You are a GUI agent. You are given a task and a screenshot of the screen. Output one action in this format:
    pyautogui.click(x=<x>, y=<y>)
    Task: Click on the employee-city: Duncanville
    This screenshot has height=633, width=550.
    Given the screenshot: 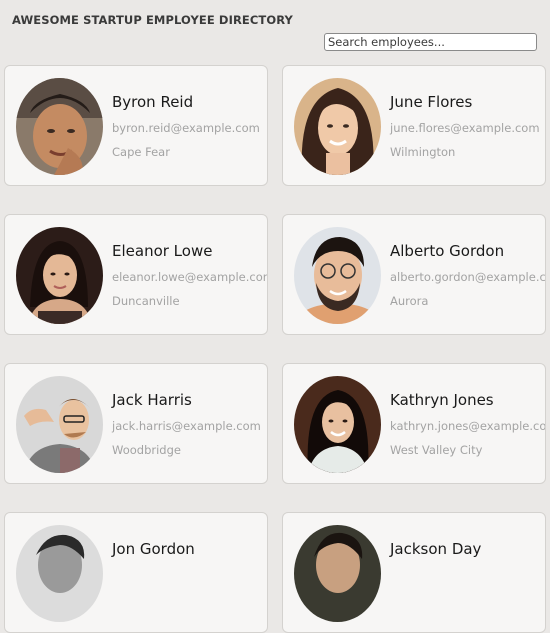 What is the action you would take?
    pyautogui.click(x=146, y=301)
    